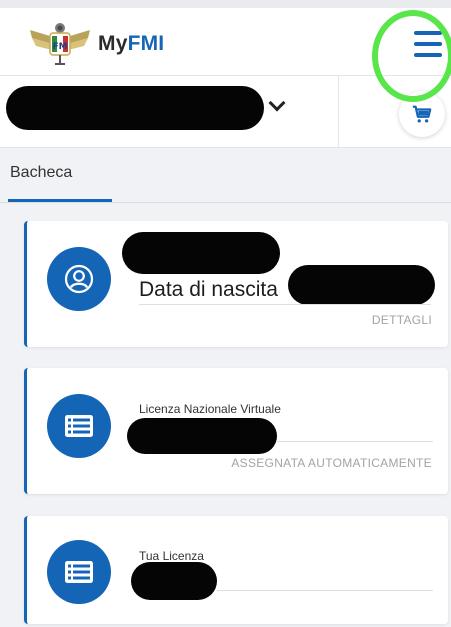 The image size is (451, 627). I want to click on account-row, so click(225, 112).